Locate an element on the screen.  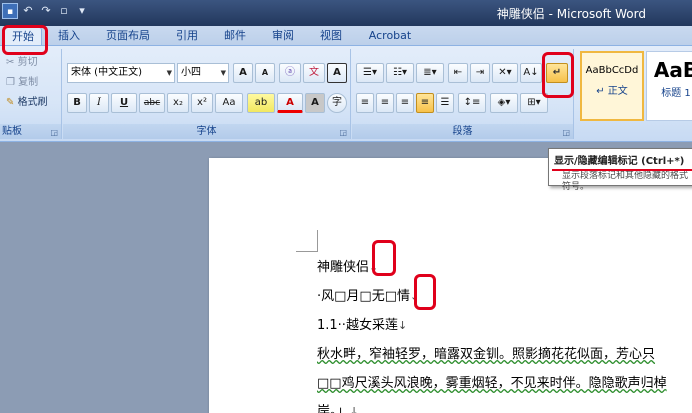
undo-icon: ↶ is located at coordinates (28, 11).